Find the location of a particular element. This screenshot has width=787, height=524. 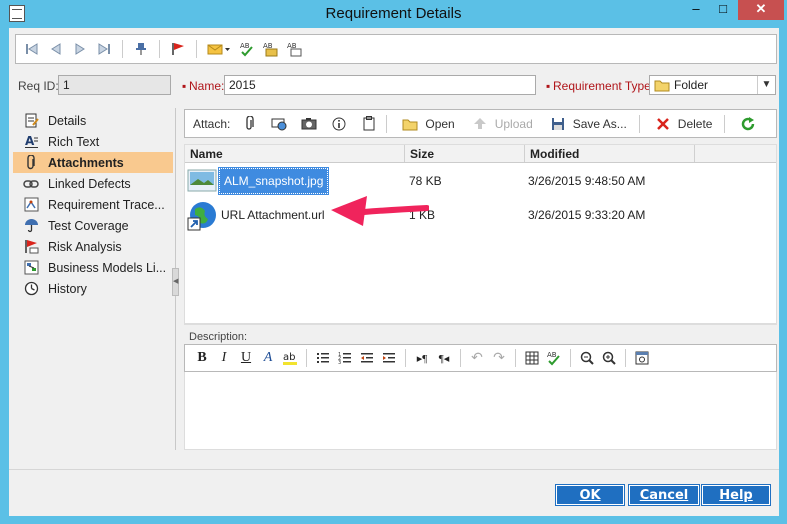

attach-label: Attach: is located at coordinates (212, 123).